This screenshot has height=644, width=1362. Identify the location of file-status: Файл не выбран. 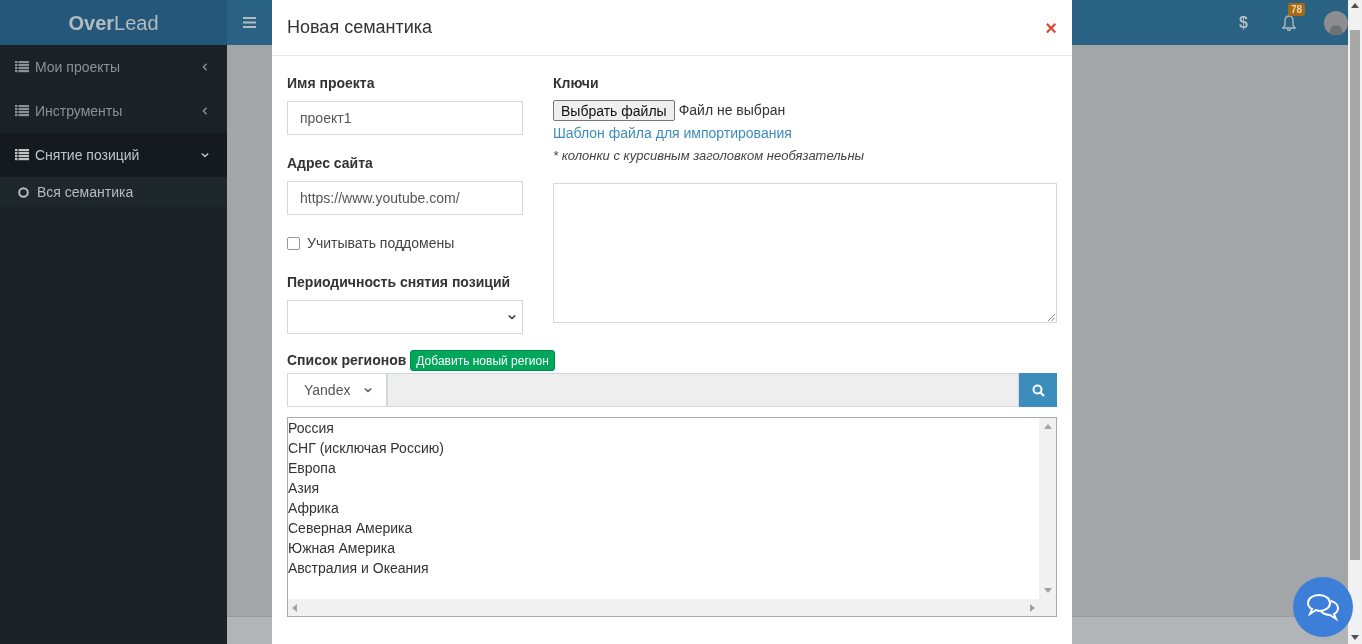
(732, 110).